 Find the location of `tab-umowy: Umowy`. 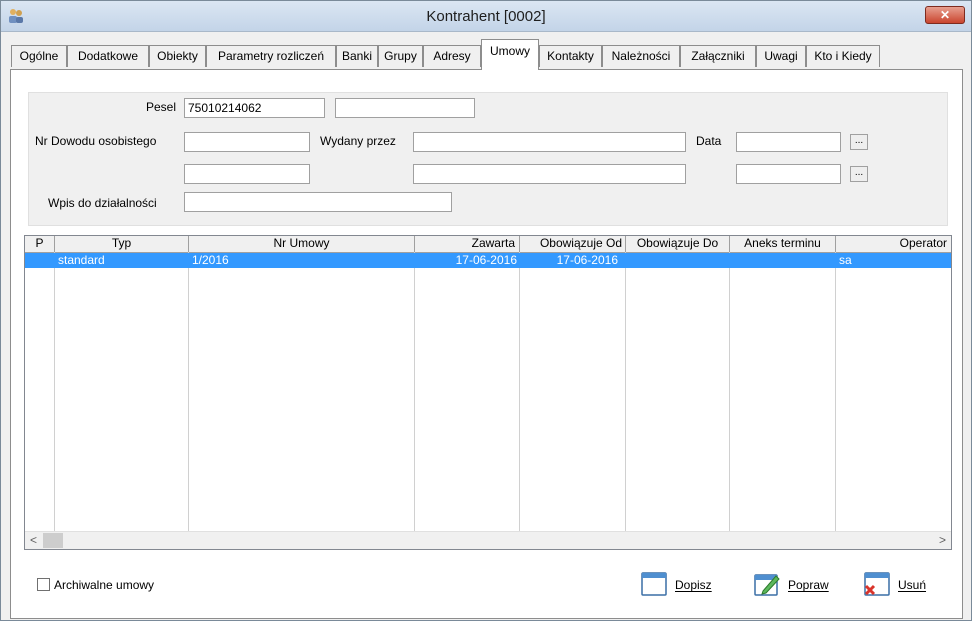

tab-umowy: Umowy is located at coordinates (510, 54).